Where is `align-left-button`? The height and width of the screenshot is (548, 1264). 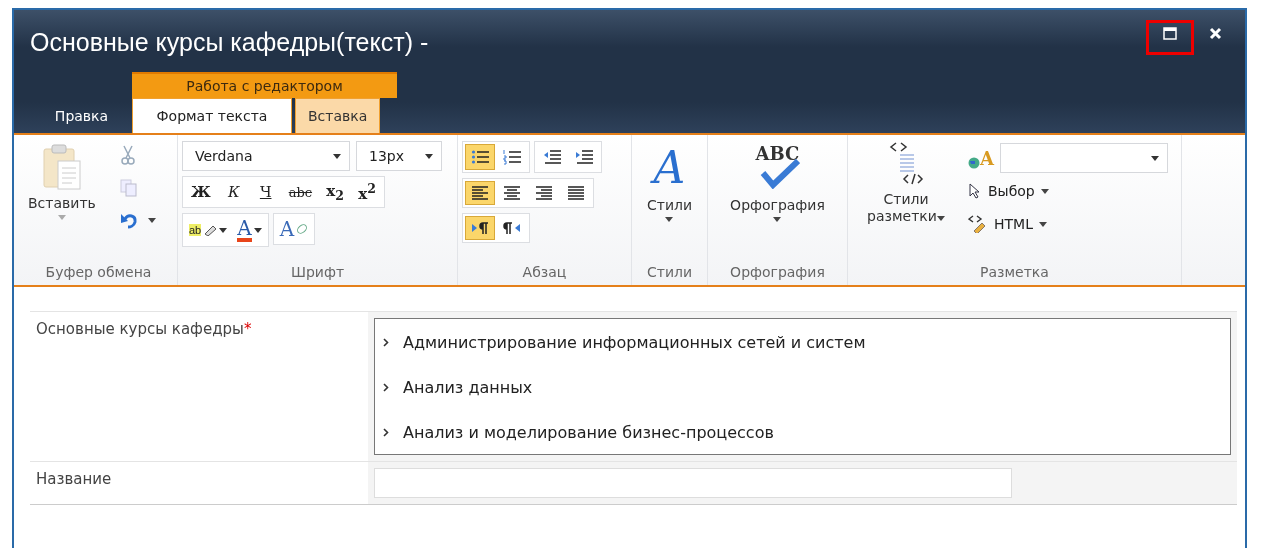 align-left-button is located at coordinates (480, 193).